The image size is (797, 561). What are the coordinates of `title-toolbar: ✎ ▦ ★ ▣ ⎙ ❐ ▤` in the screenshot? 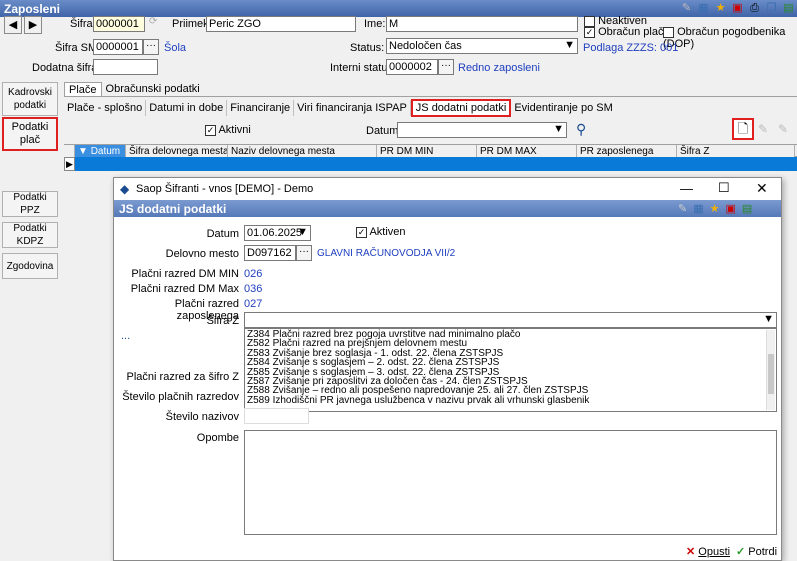 It's located at (737, 8).